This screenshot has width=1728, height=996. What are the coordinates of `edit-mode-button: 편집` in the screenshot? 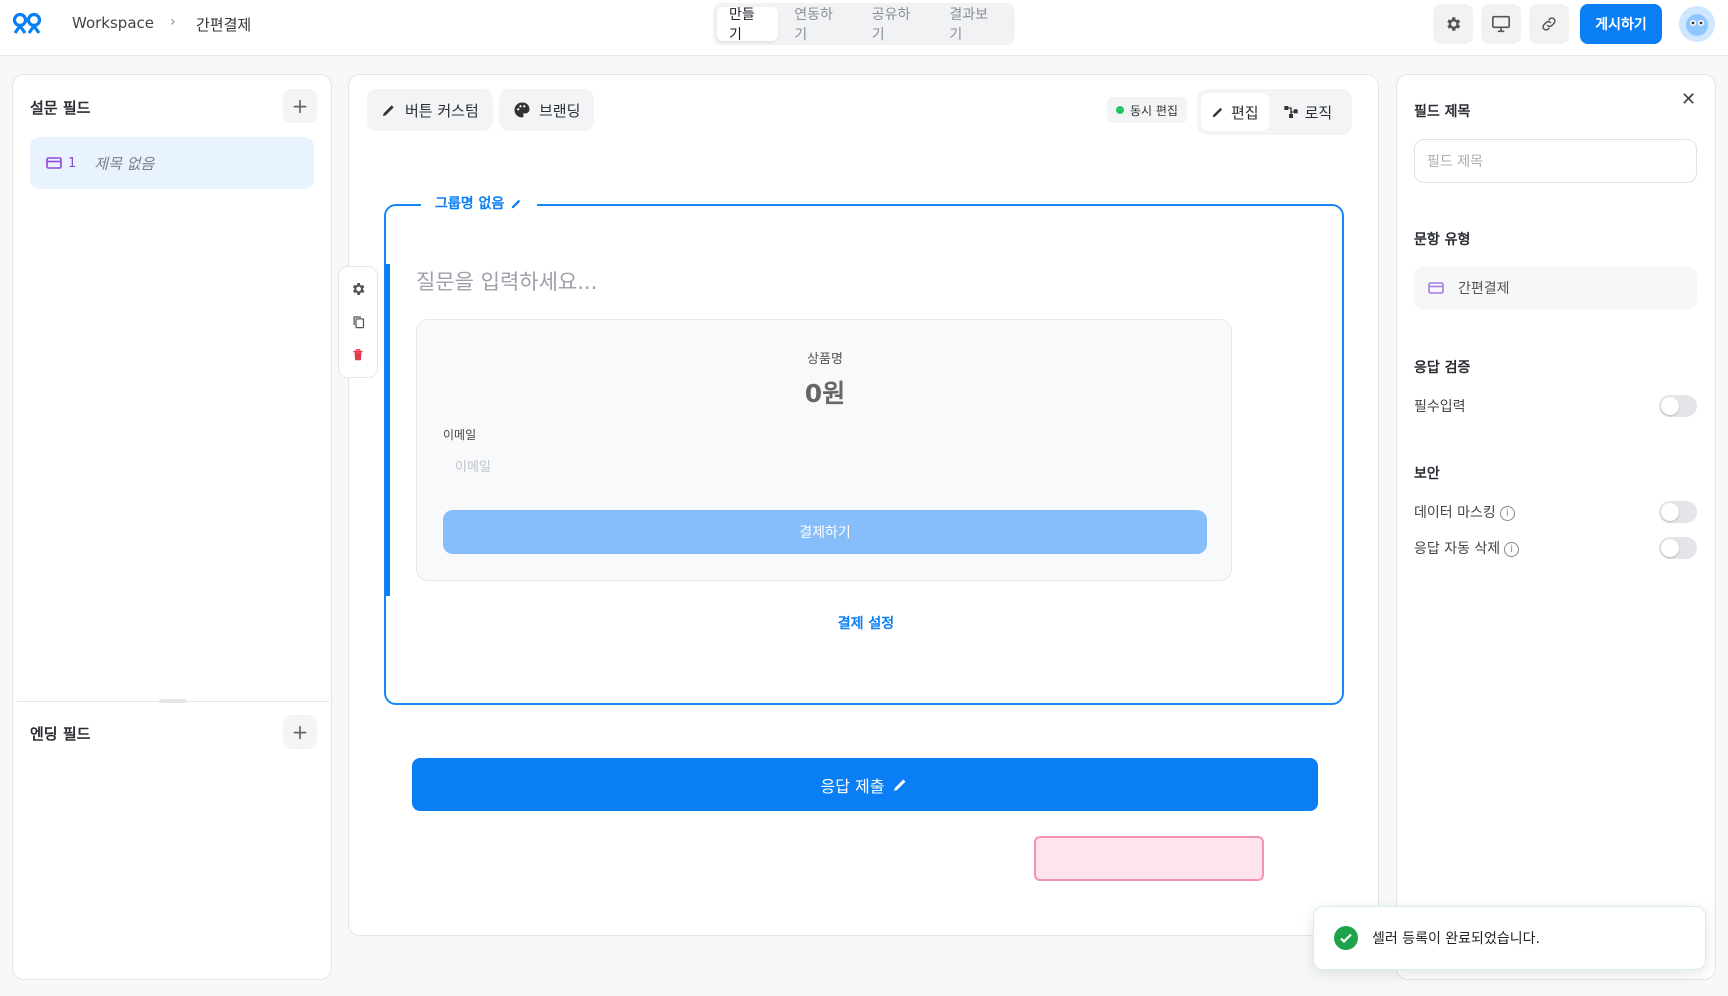 It's located at (1235, 112).